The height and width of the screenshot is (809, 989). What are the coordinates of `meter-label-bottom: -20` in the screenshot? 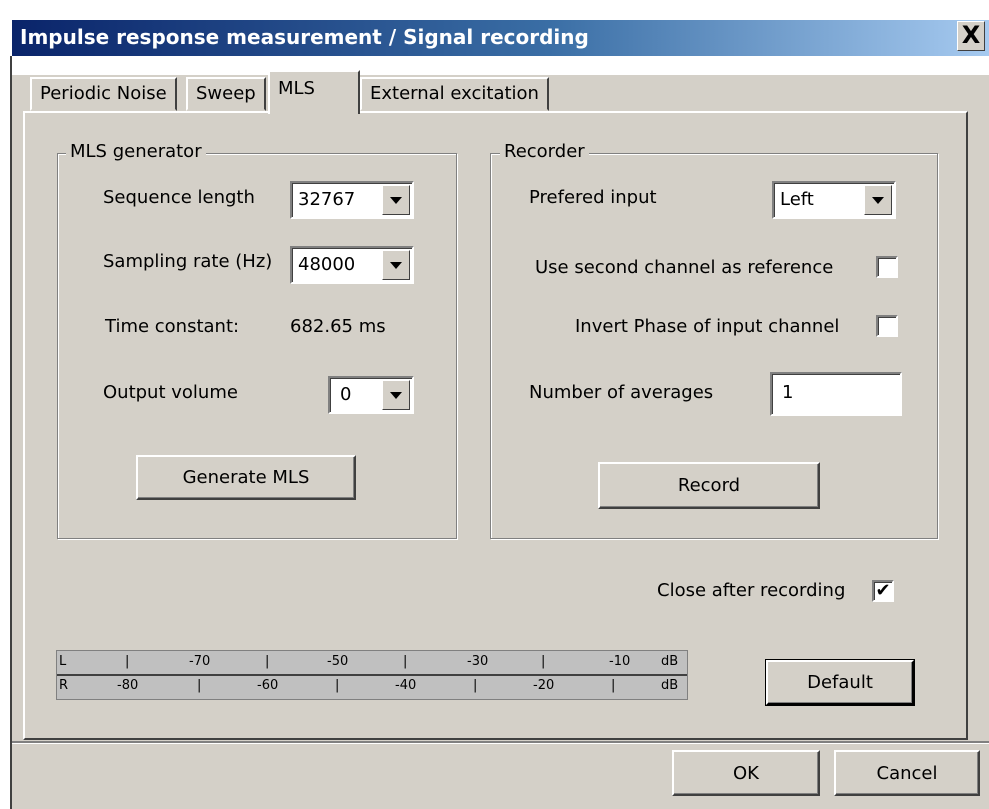 It's located at (544, 685).